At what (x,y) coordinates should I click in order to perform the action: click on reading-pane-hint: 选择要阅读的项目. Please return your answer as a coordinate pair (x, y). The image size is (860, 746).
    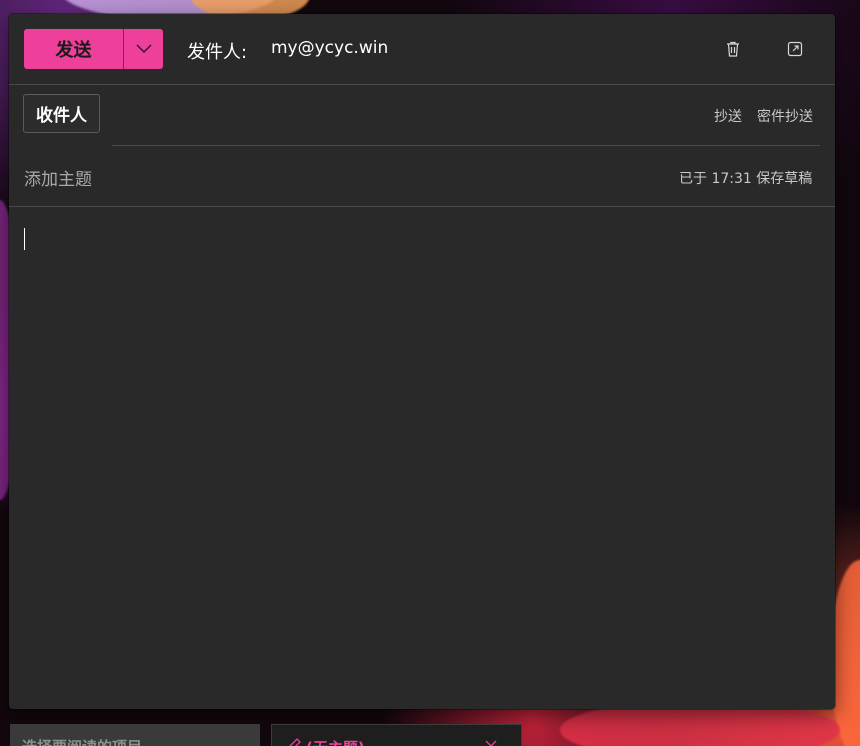
    Looking at the image, I should click on (135, 735).